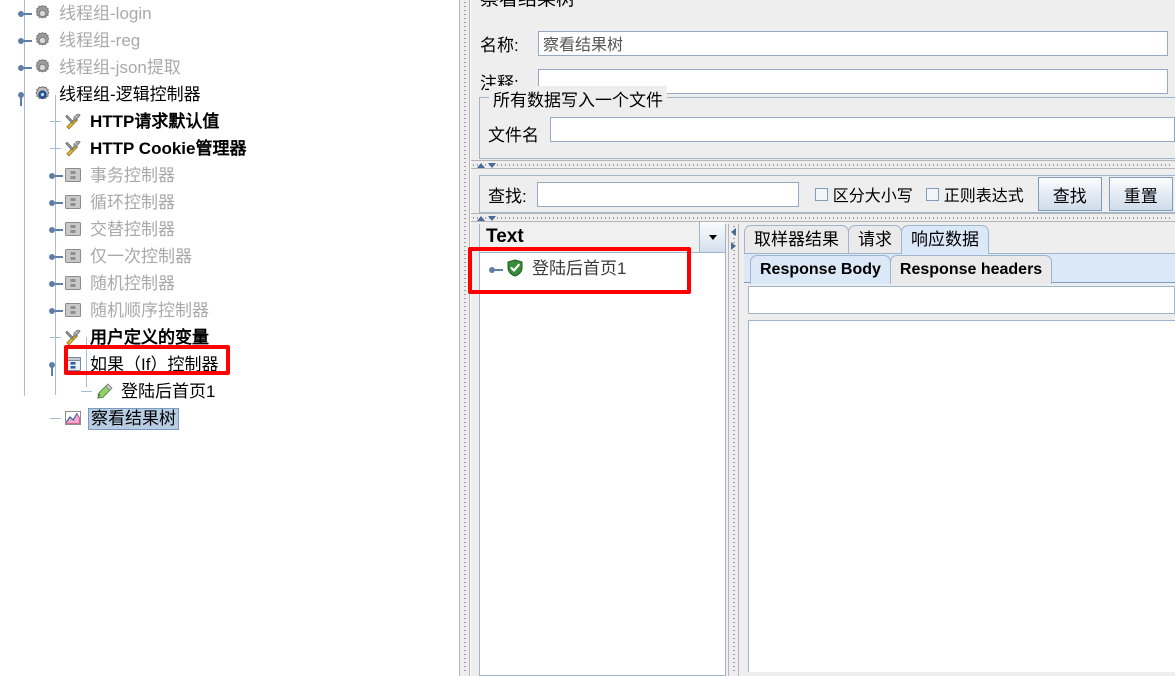  Describe the element at coordinates (168, 391) in the screenshot. I see `tree-item-label: 登陆后首页1` at that location.